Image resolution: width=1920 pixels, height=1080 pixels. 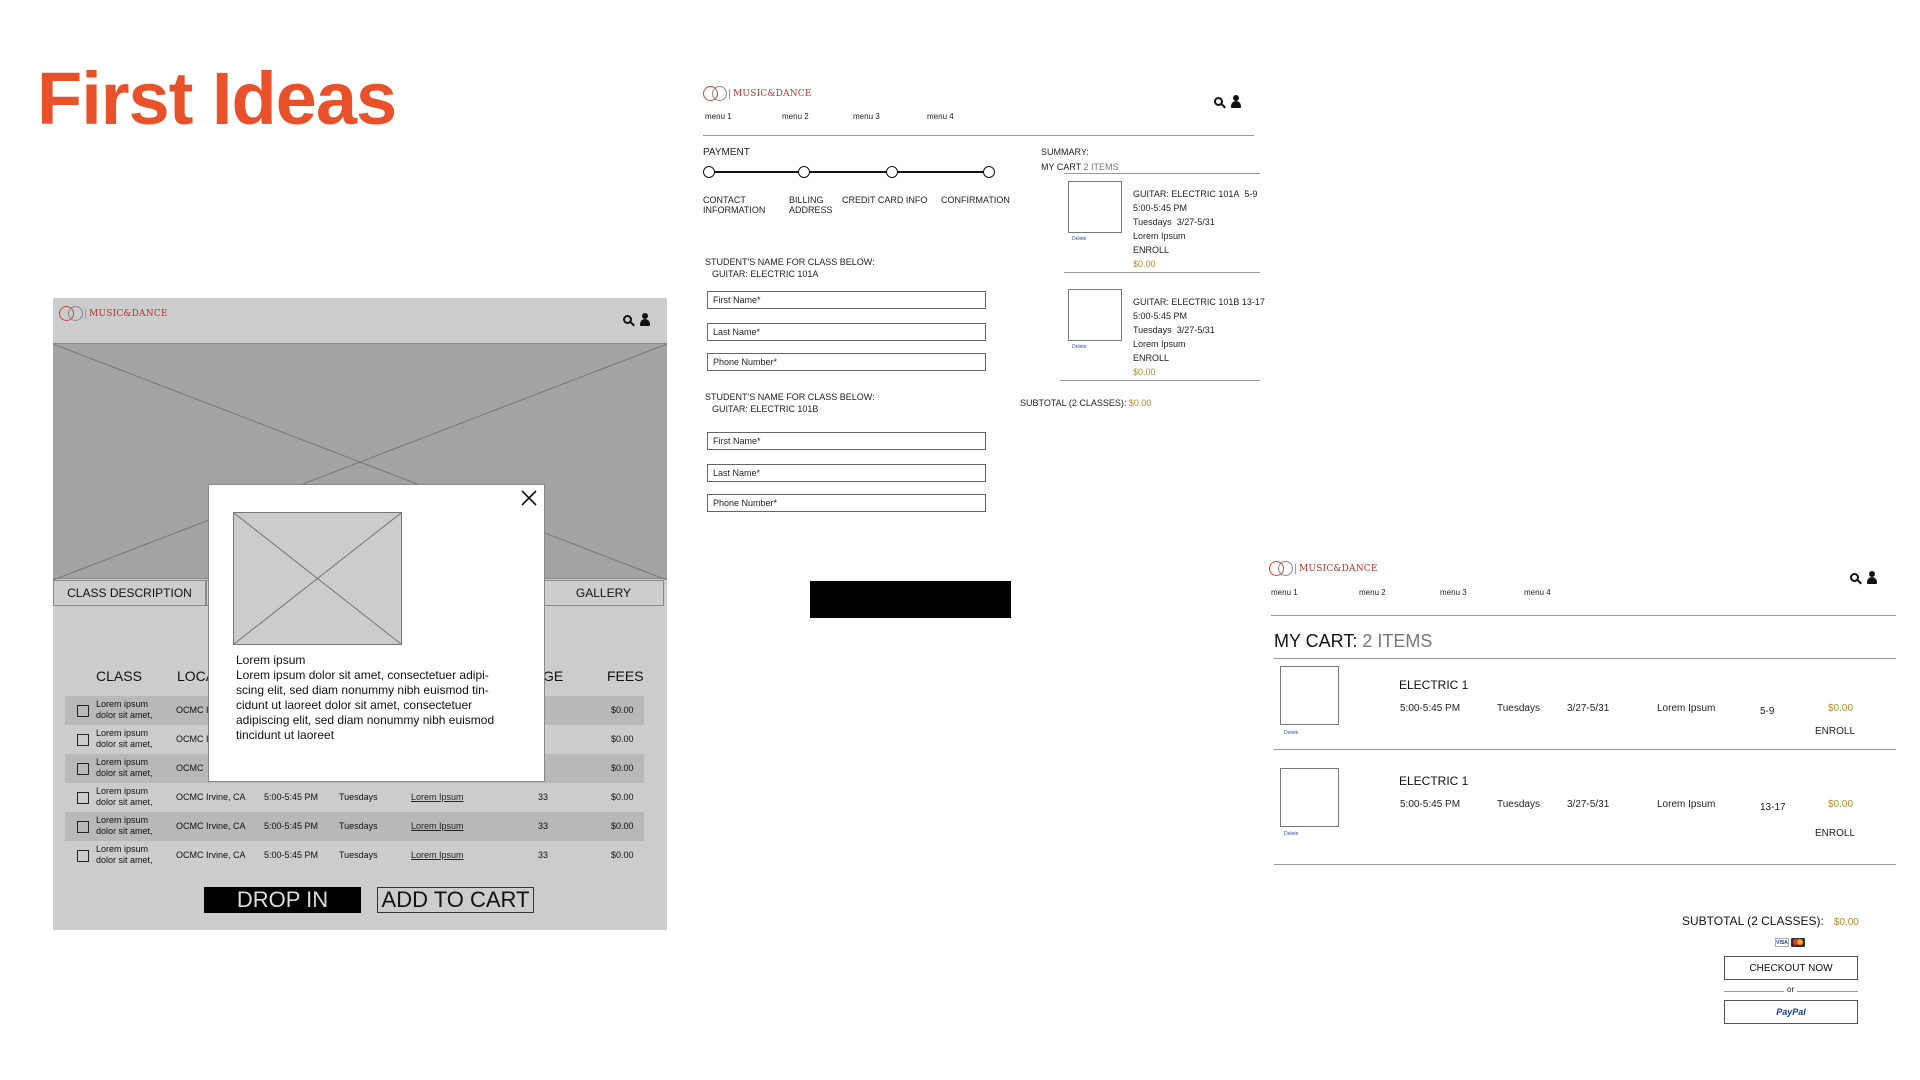 I want to click on cart-title: MY CART: 2 ITEMS, so click(x=1353, y=641).